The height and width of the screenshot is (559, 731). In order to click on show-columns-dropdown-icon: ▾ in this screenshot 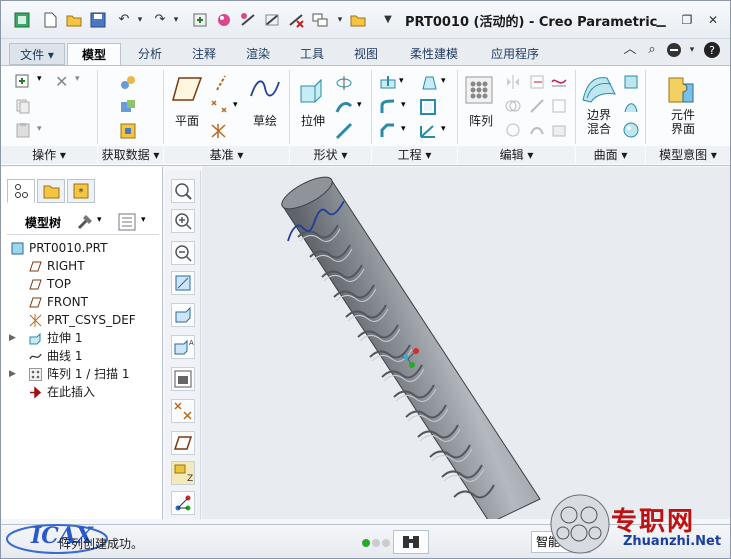, I will do `click(143, 220)`.